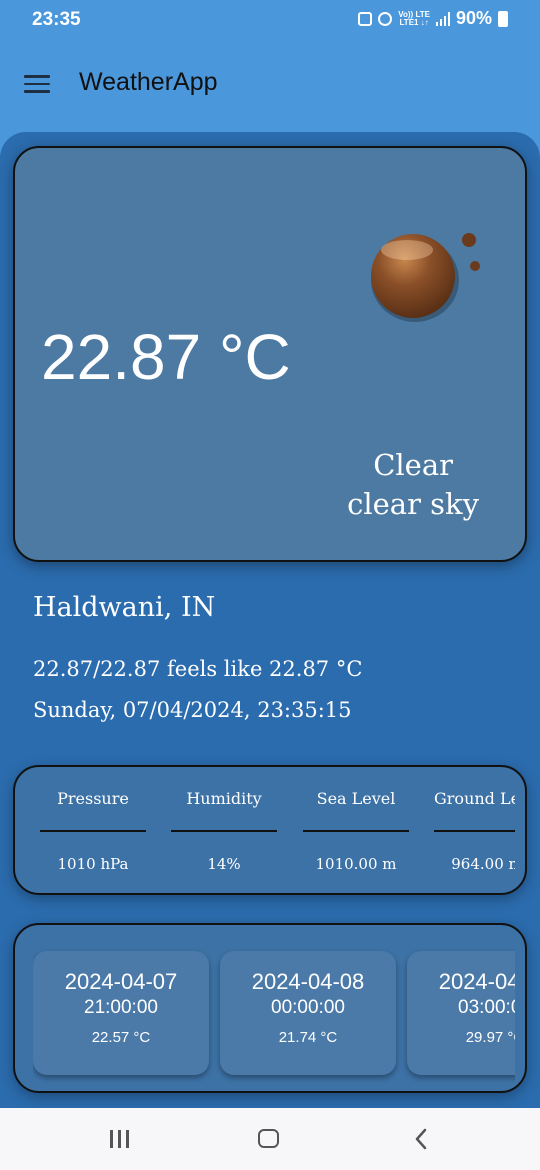 This screenshot has height=1170, width=540. Describe the element at coordinates (308, 1007) in the screenshot. I see `forecast-time: 00:00:00` at that location.